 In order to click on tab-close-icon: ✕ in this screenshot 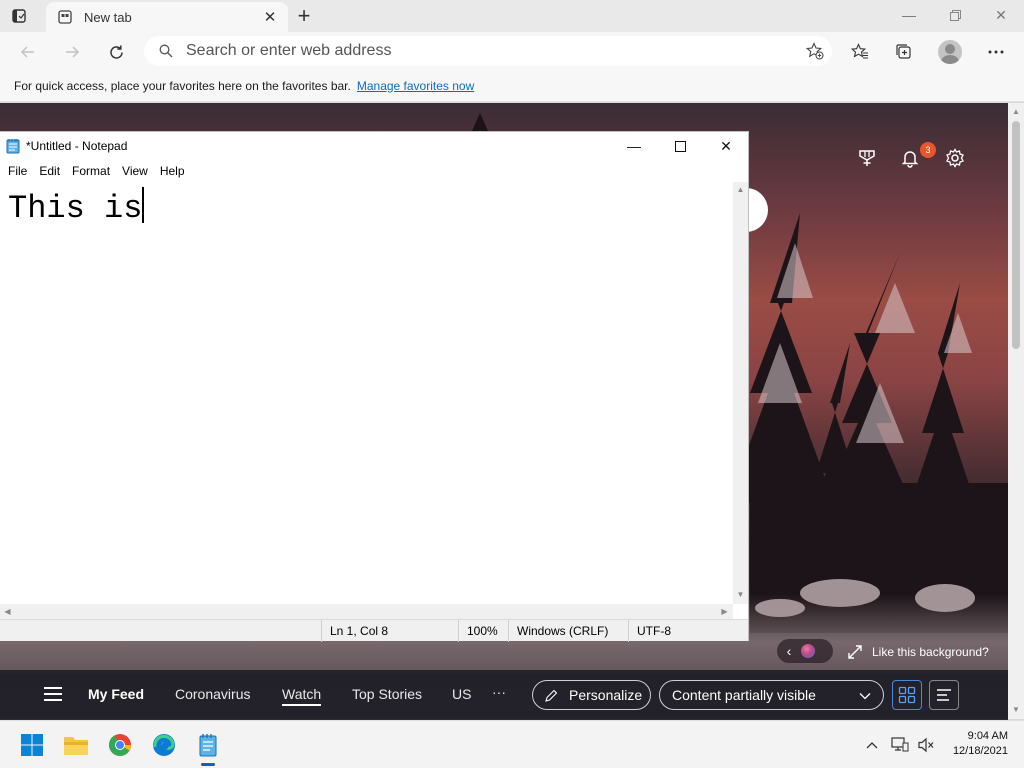, I will do `click(270, 17)`.